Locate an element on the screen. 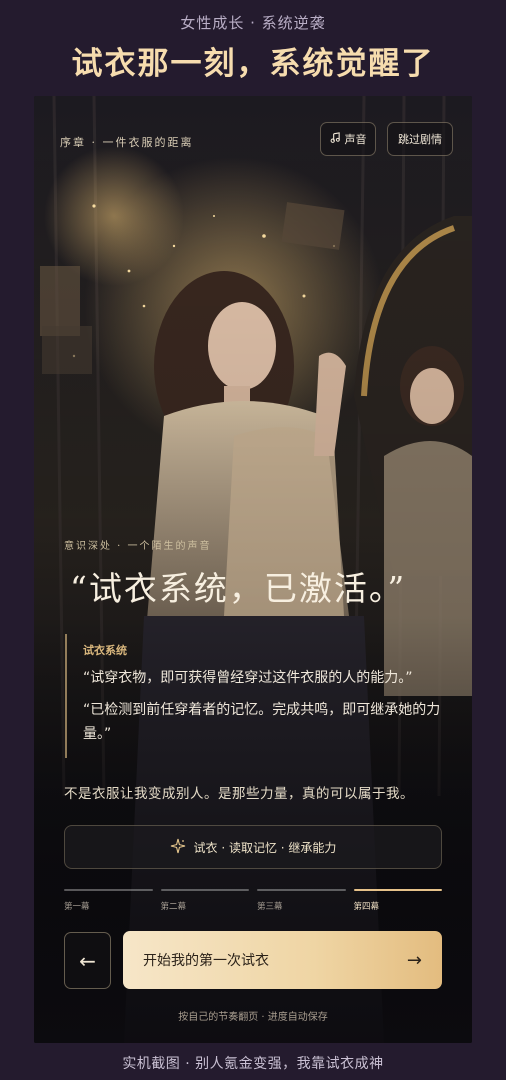 This screenshot has width=506, height=1080. back-button: ← is located at coordinates (87, 960).